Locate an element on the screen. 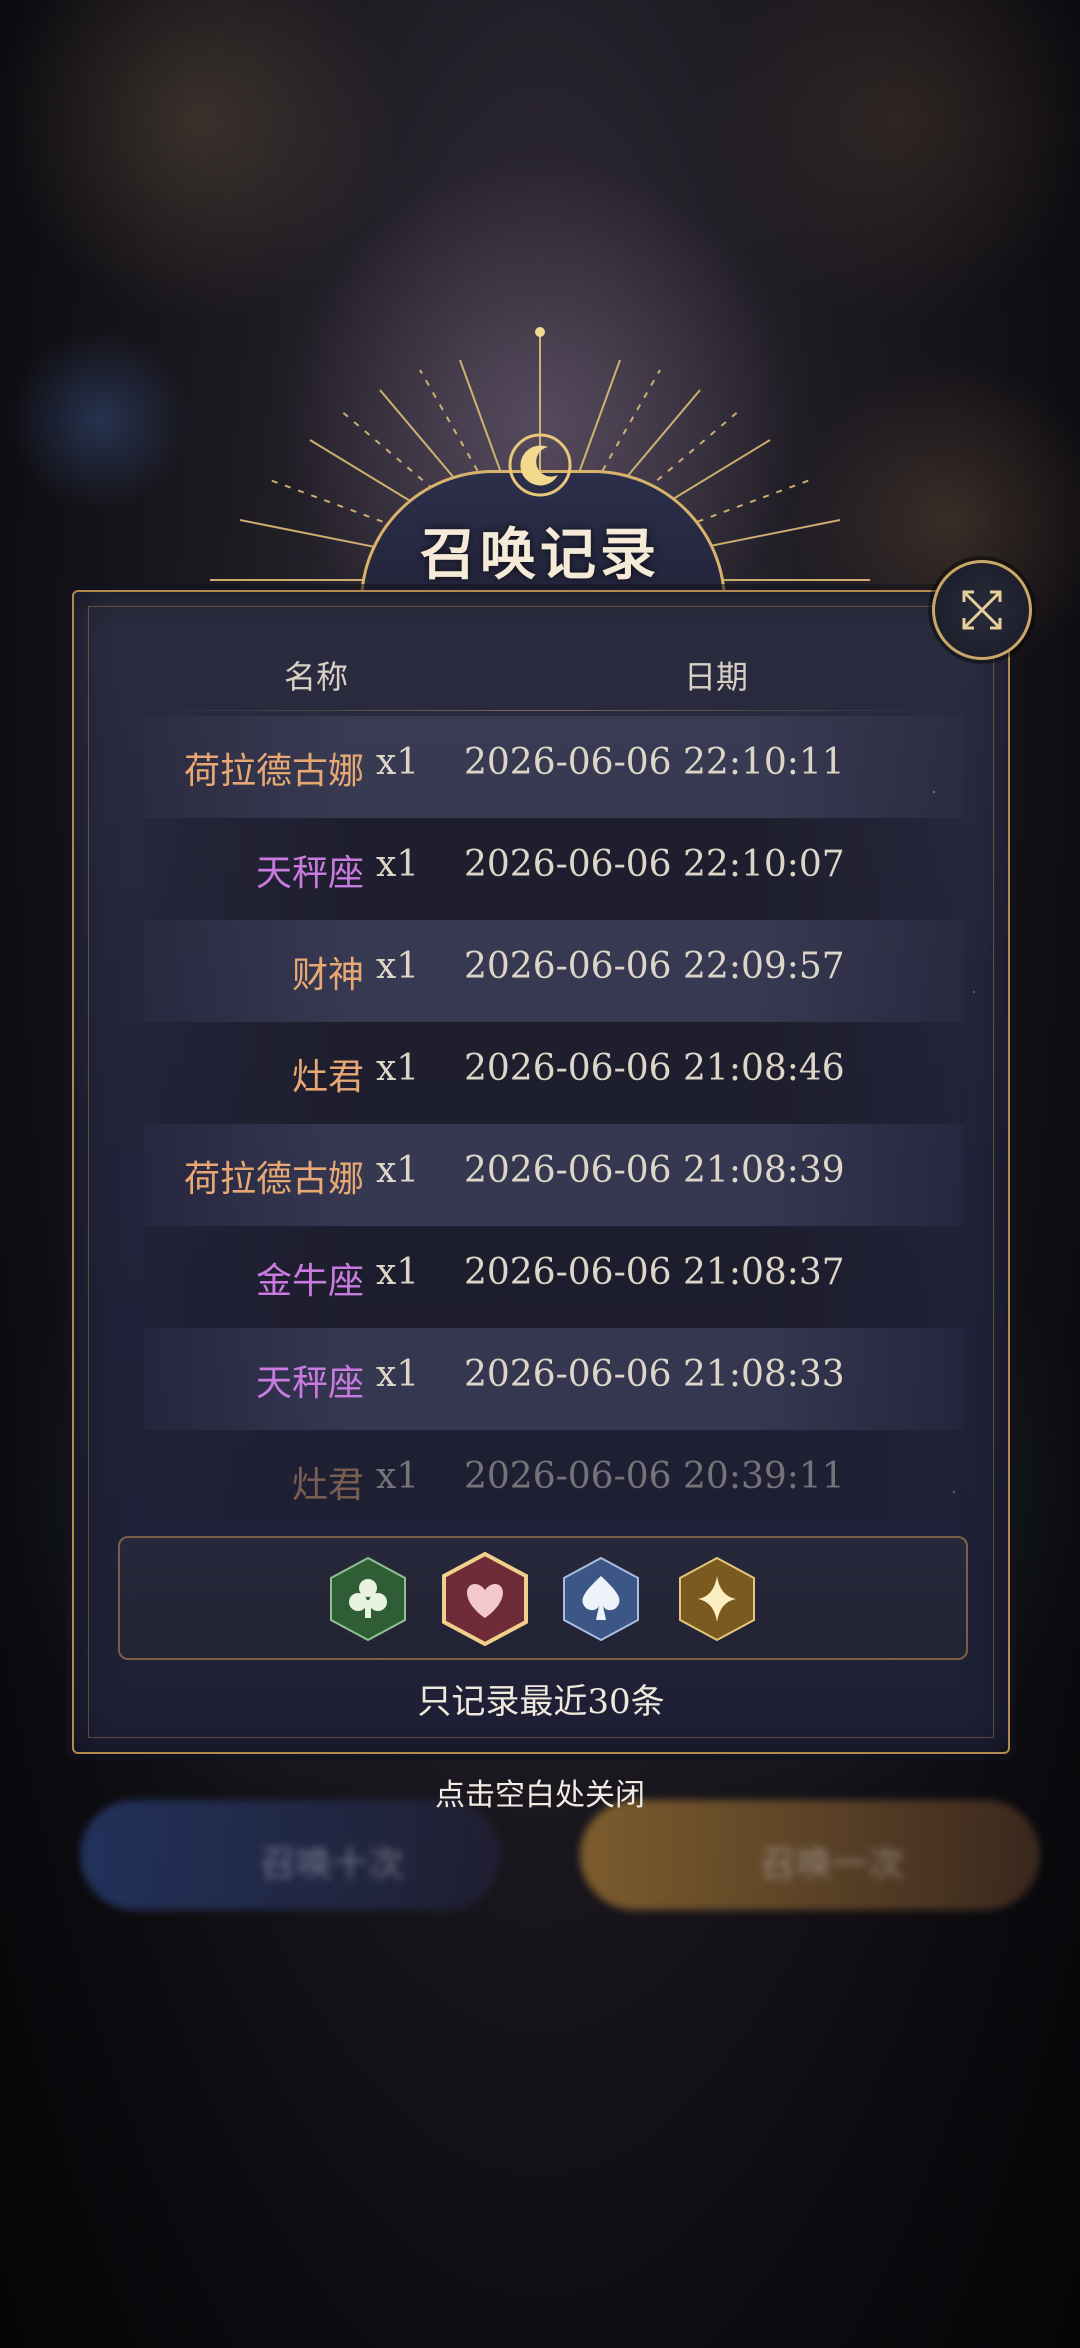  close-button is located at coordinates (982, 610).